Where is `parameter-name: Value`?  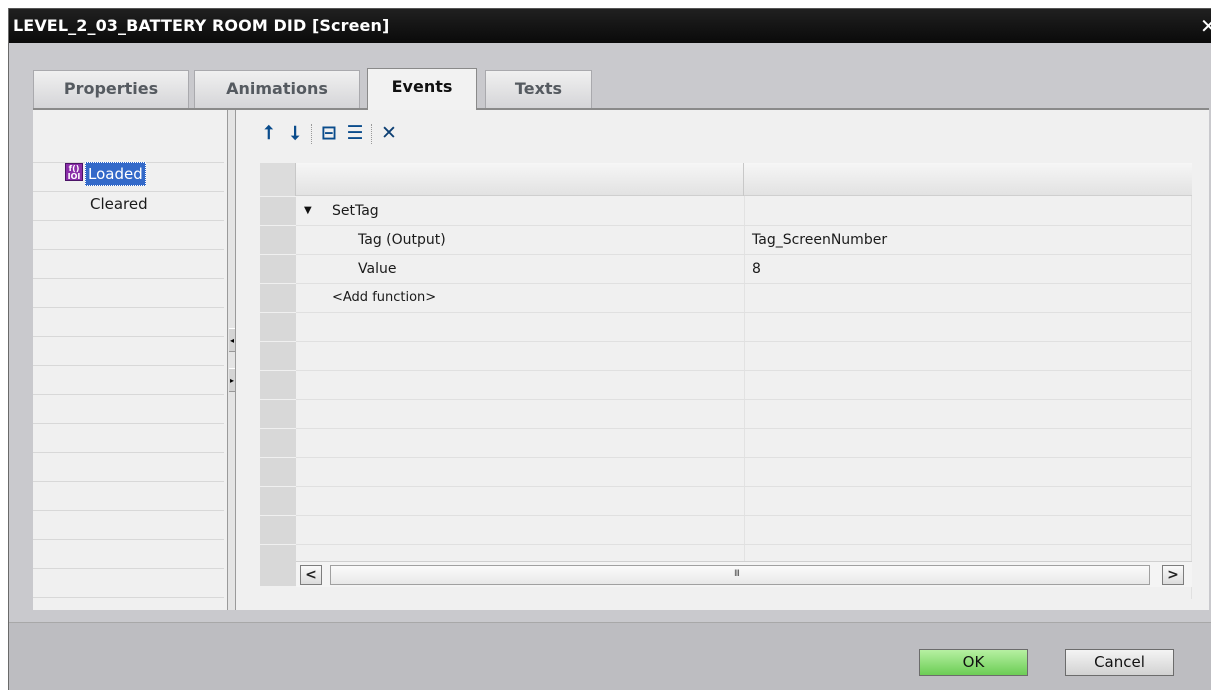
parameter-name: Value is located at coordinates (377, 269).